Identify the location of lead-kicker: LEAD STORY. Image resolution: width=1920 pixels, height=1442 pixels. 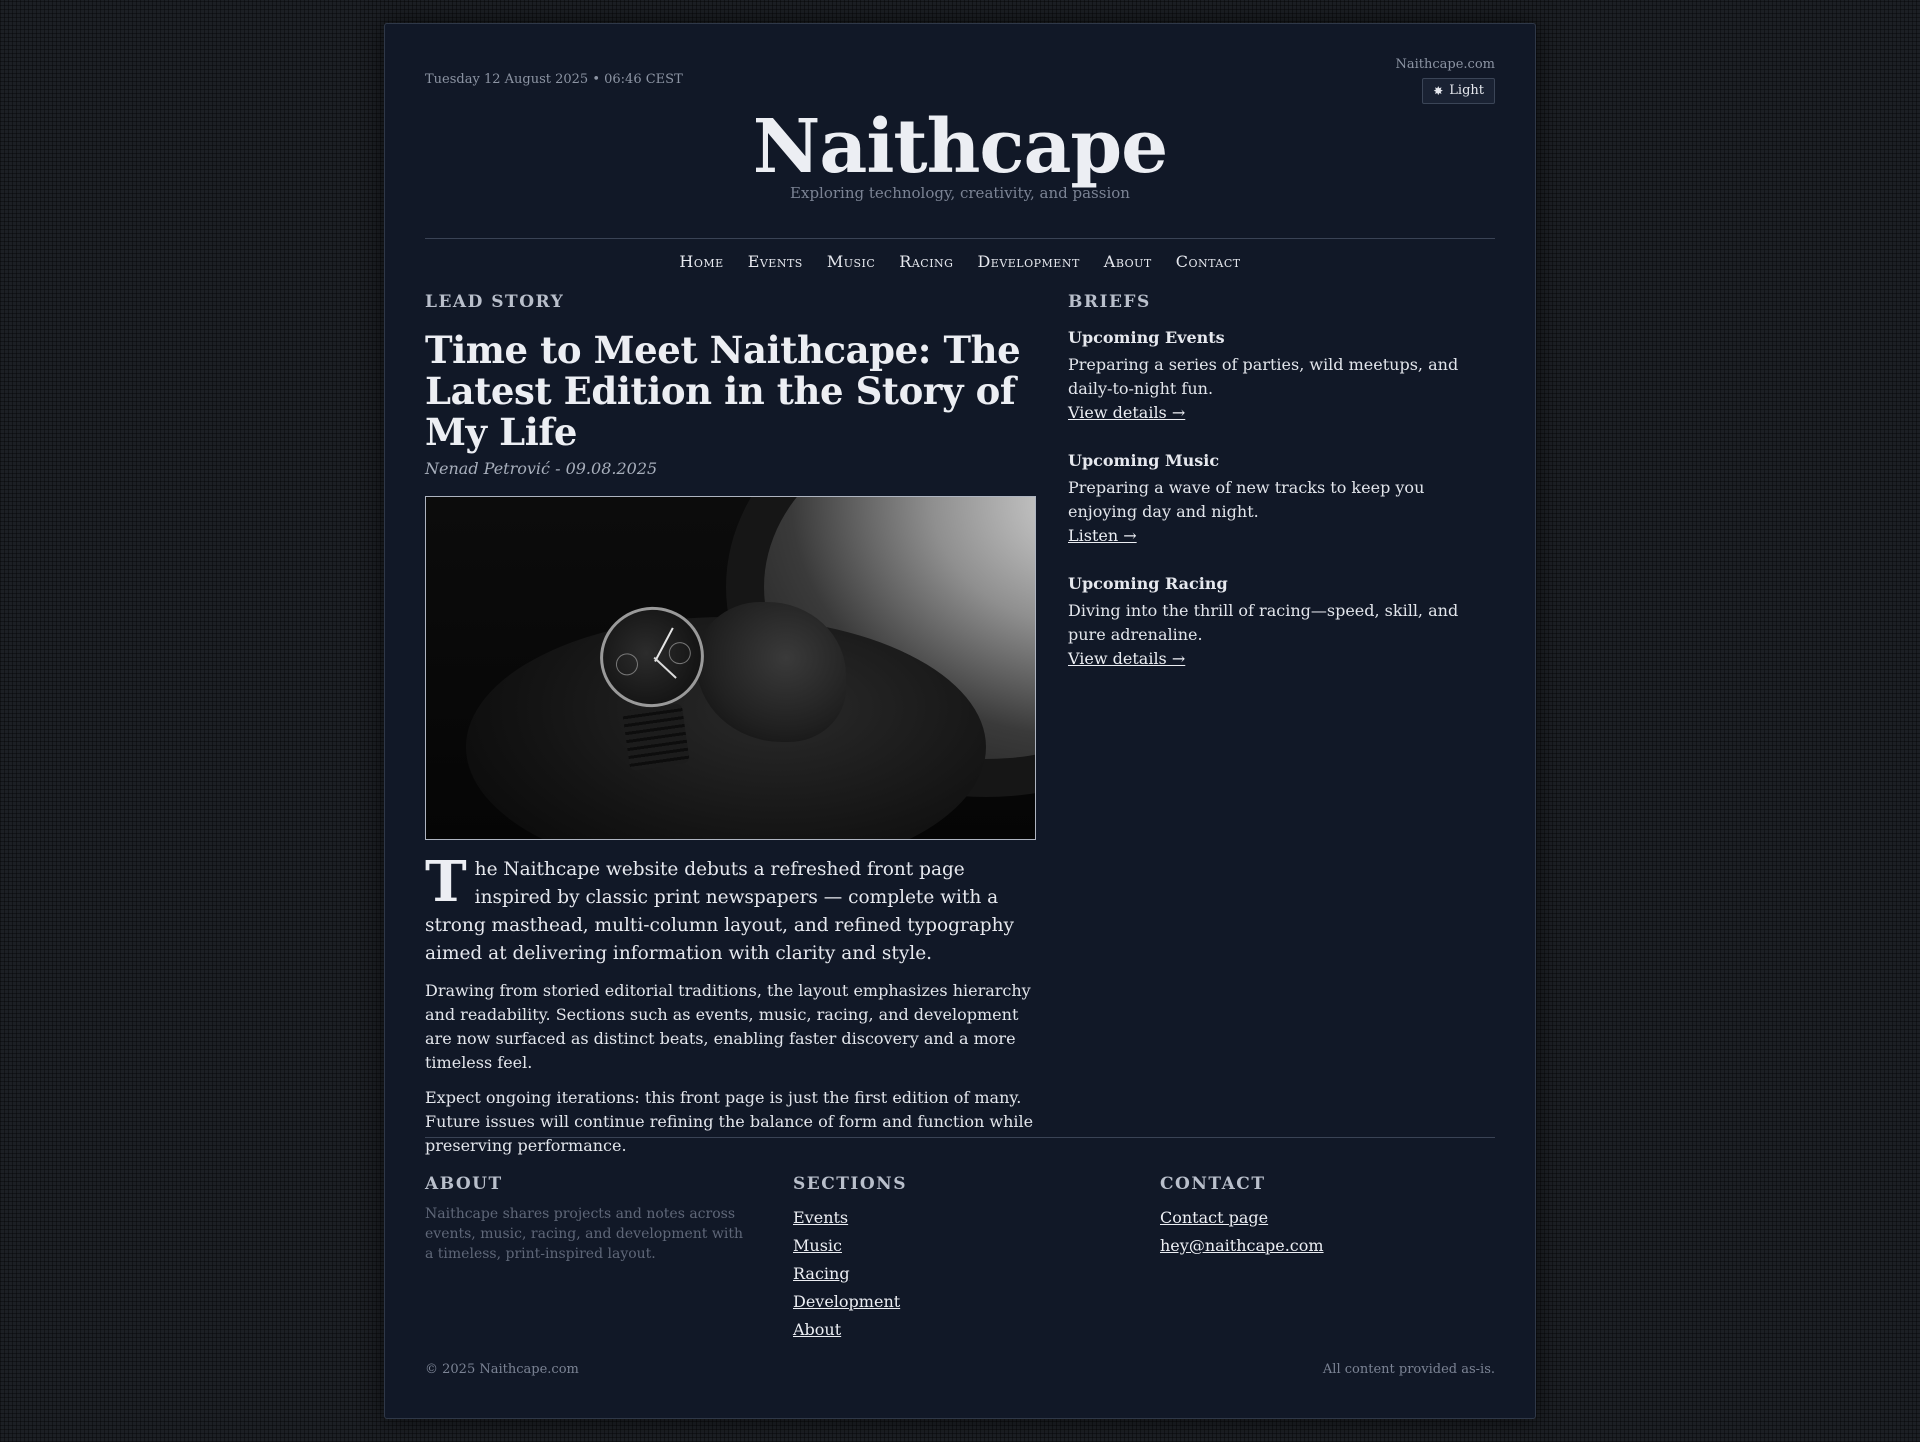
(495, 302).